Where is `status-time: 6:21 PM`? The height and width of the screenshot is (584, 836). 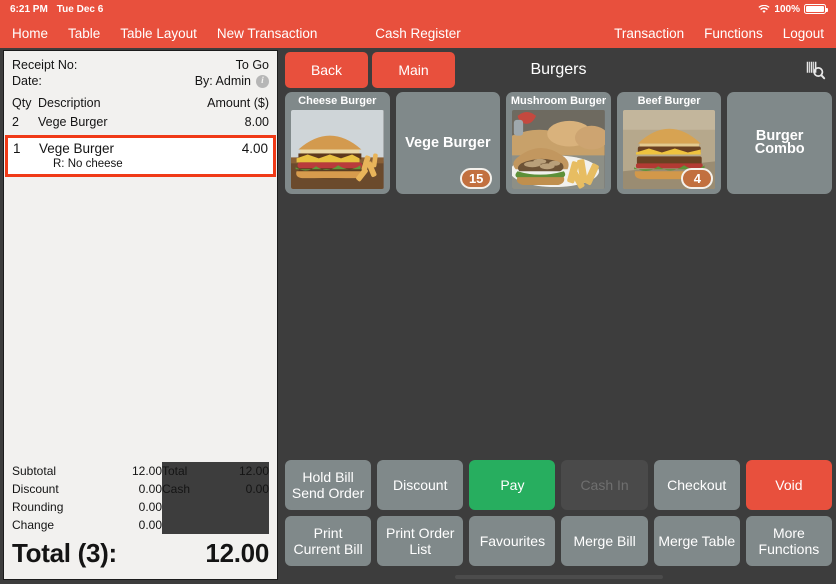 status-time: 6:21 PM is located at coordinates (29, 9).